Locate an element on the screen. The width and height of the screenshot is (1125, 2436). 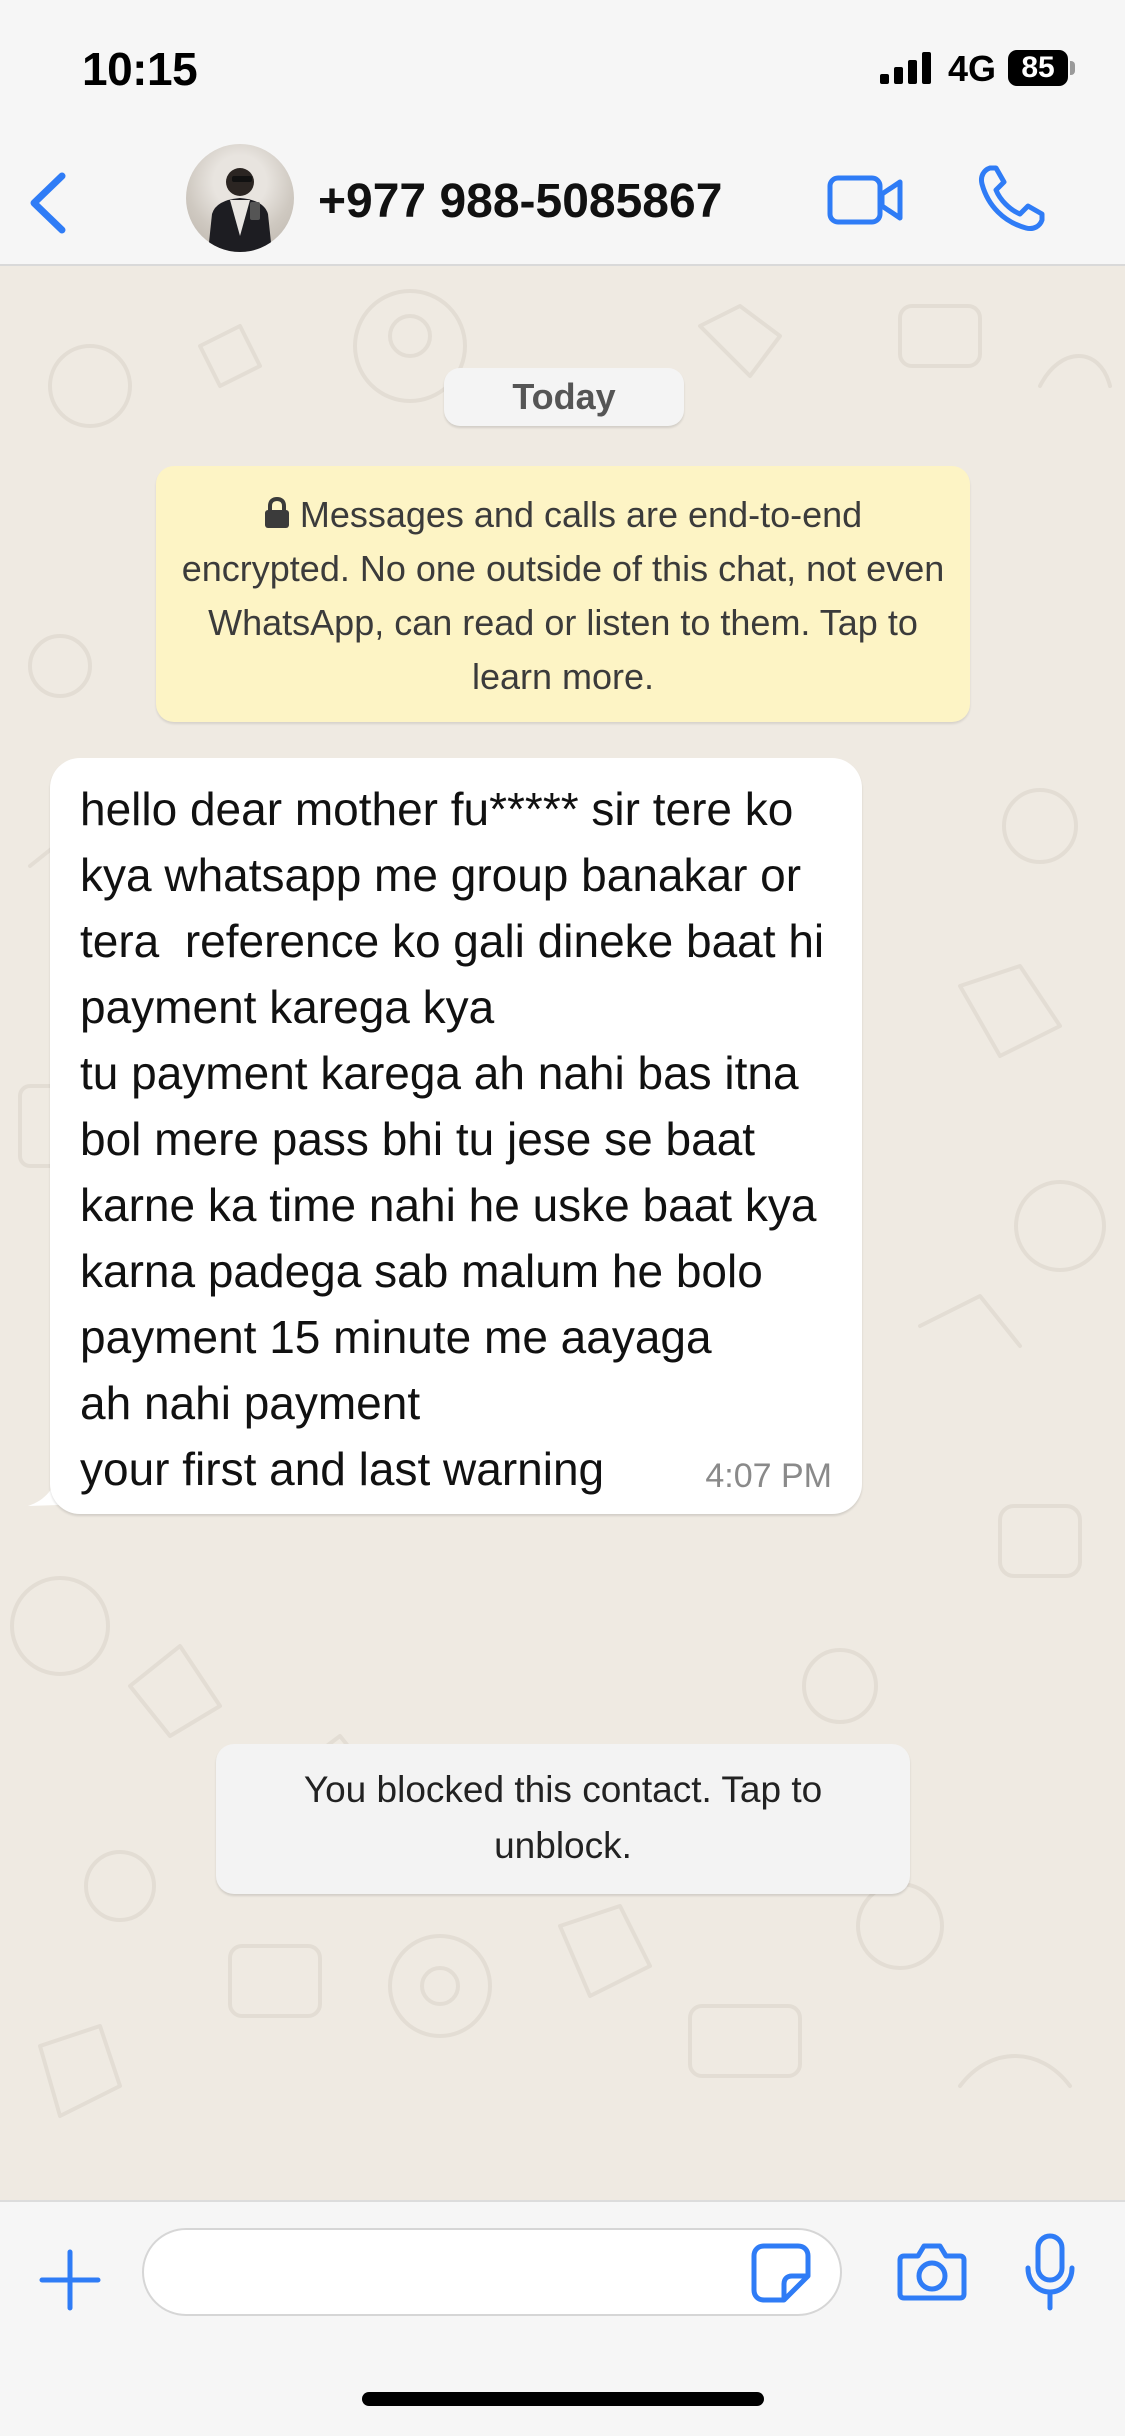
chat-header: +977 988-5085867 is located at coordinates (562, 203).